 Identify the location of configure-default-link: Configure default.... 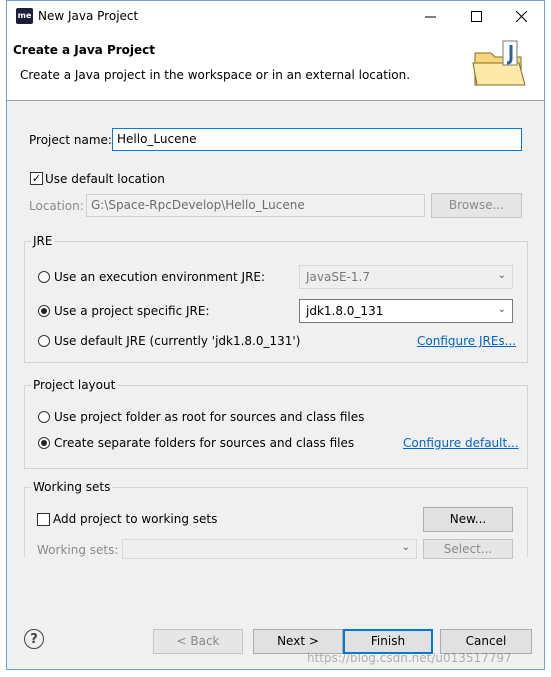
(461, 443).